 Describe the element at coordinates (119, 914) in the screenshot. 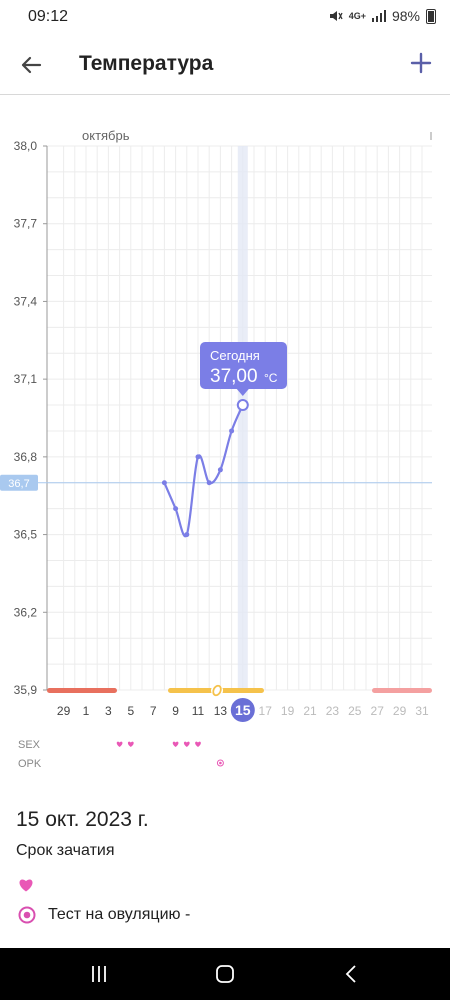

I see `ovulation-test-label: Тест на овуляцию -` at that location.